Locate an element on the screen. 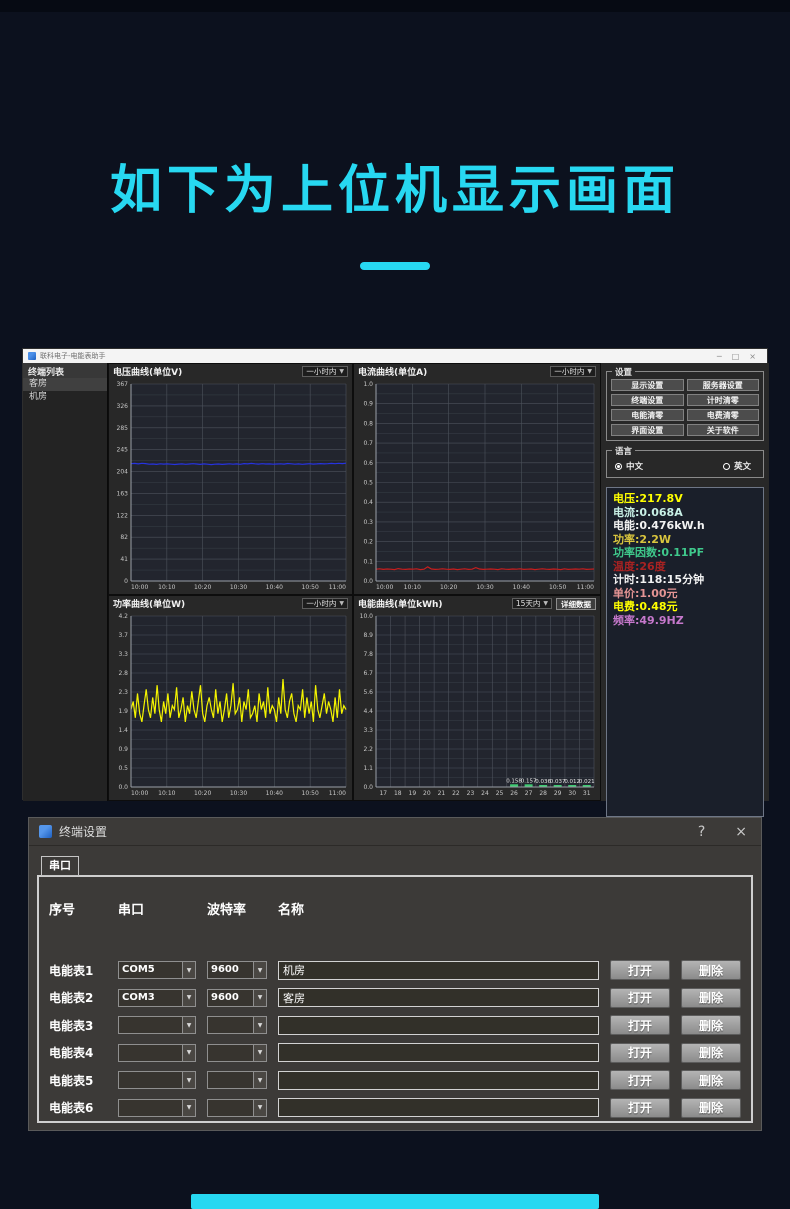  svg-text: 31 is located at coordinates (587, 793).